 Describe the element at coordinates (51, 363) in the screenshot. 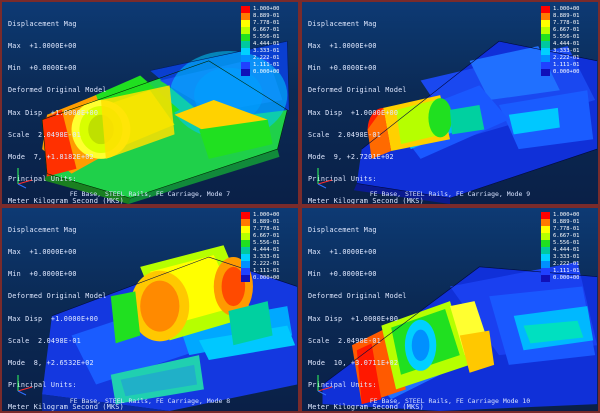

I see `info-line: Mode 8, +2.6532E+02` at that location.